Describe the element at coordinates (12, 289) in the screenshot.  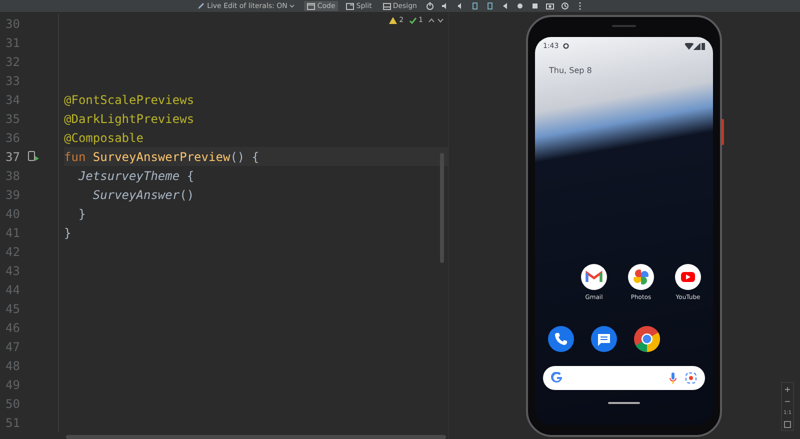
I see `line-number: 44` at that location.